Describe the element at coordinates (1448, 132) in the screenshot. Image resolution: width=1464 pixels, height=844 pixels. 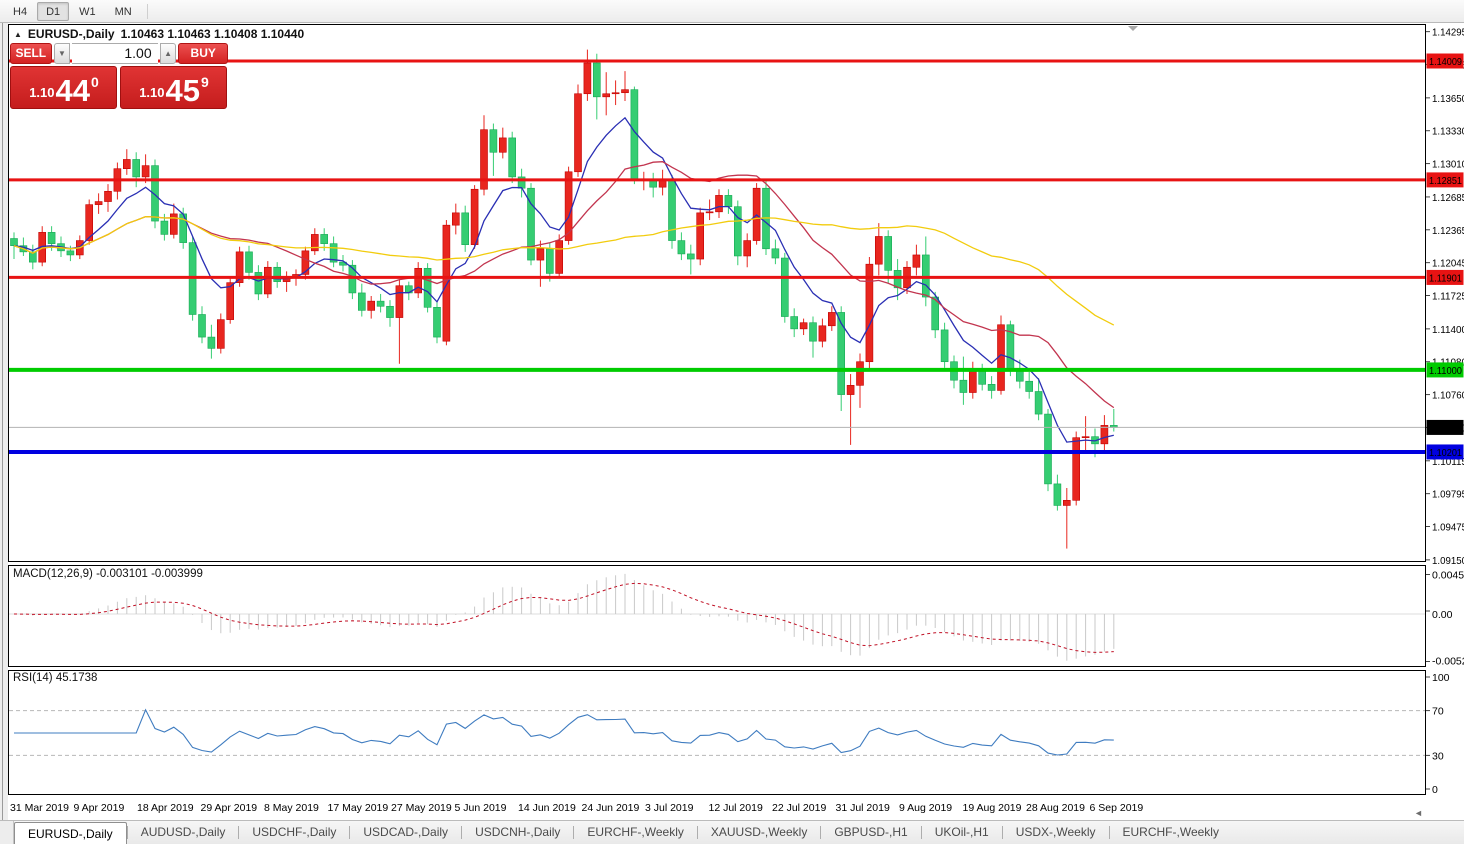
I see `svg-text: 1.13330` at that location.